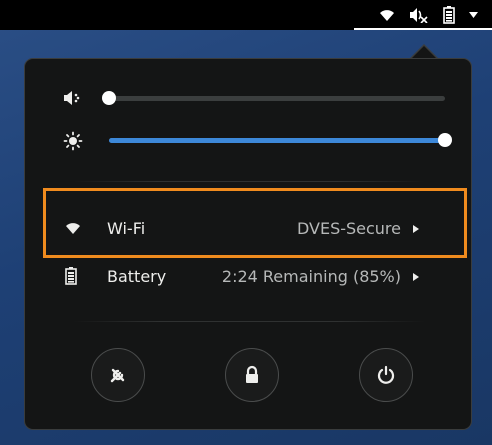  I want to click on volume-muted-icon, so click(419, 15).